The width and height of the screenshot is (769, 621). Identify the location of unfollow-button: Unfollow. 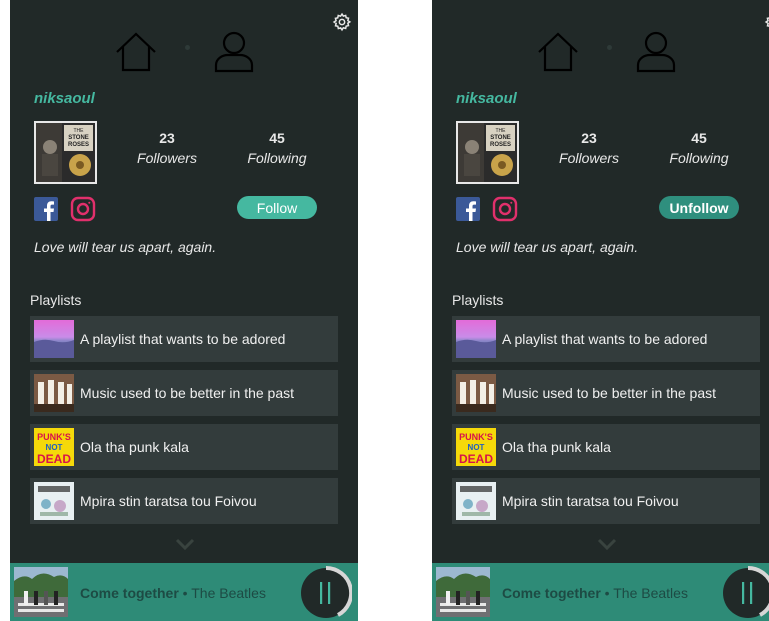
(699, 207).